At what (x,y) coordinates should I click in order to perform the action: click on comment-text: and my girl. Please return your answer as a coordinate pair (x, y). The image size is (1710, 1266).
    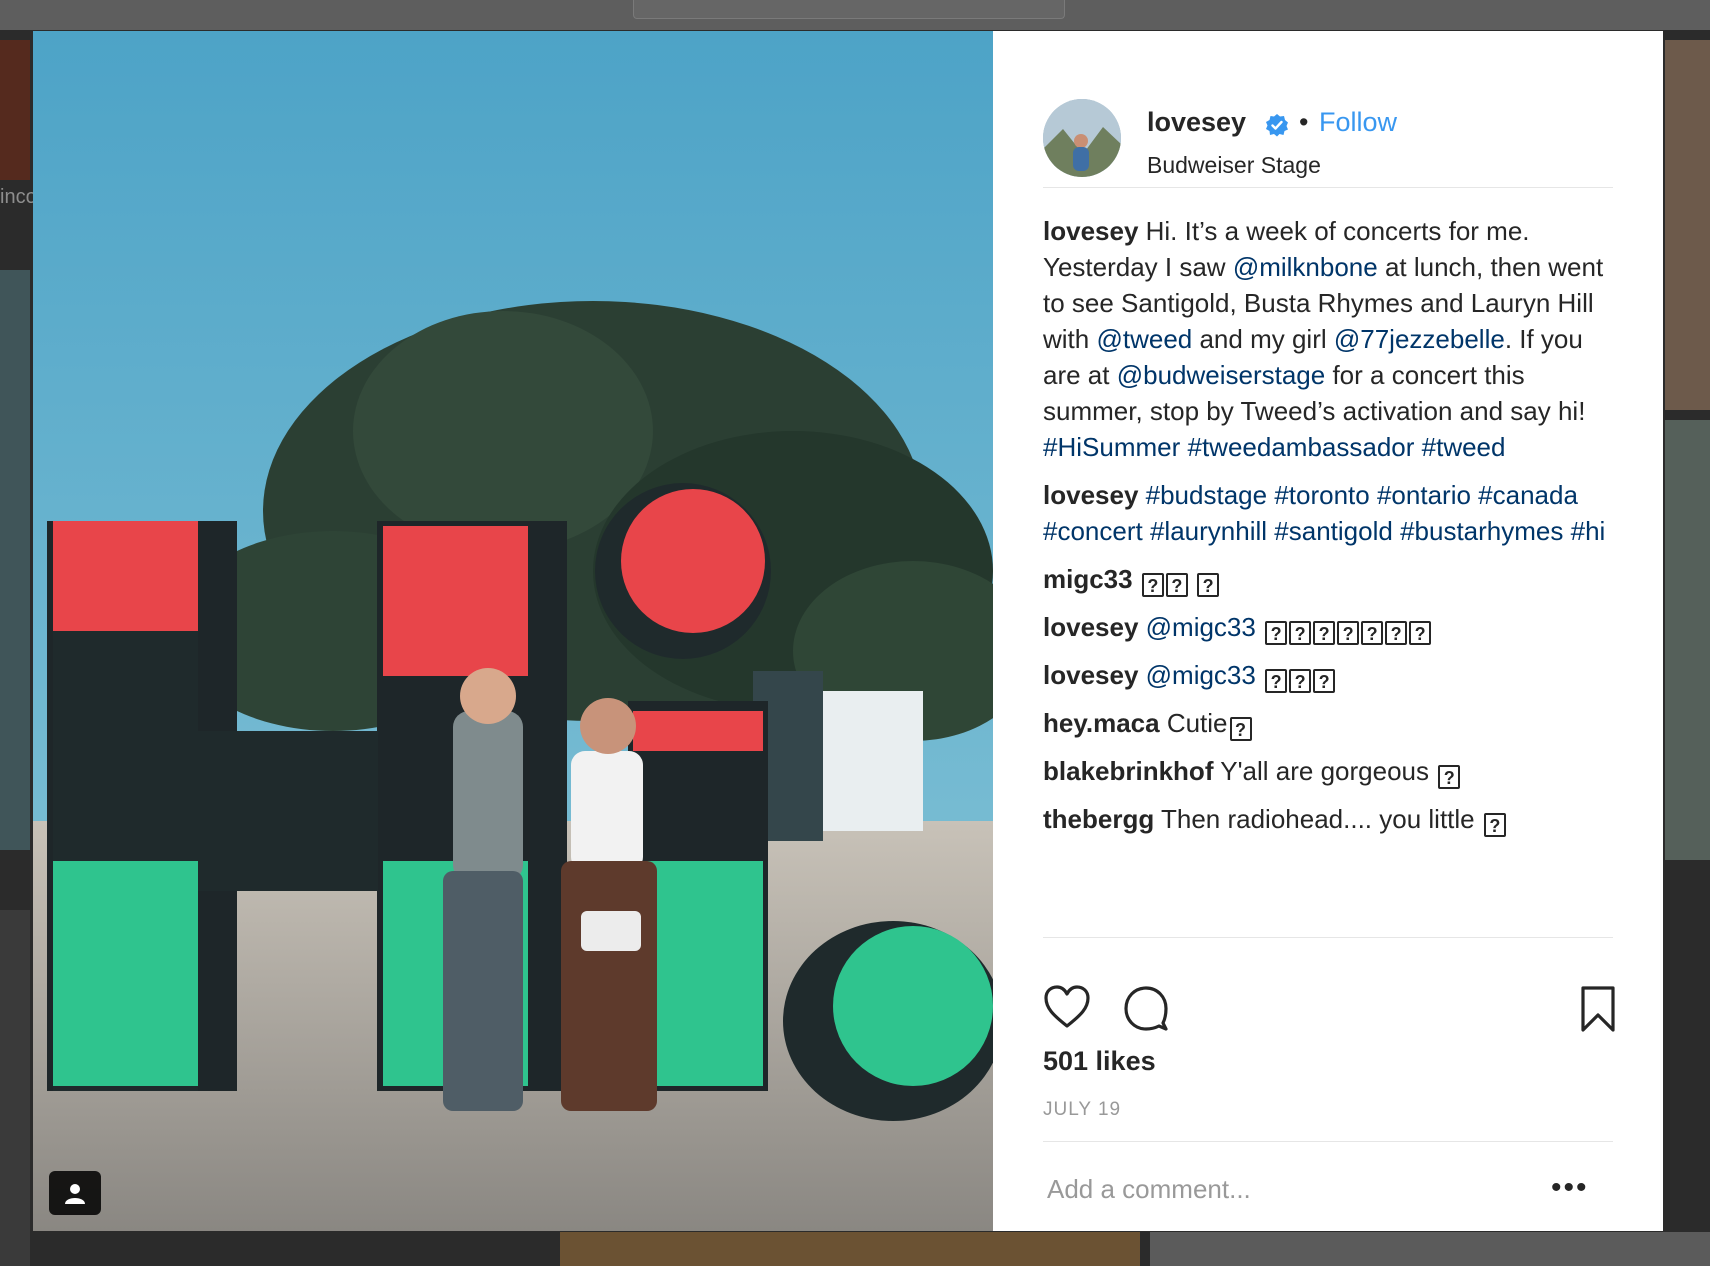
    Looking at the image, I should click on (1263, 339).